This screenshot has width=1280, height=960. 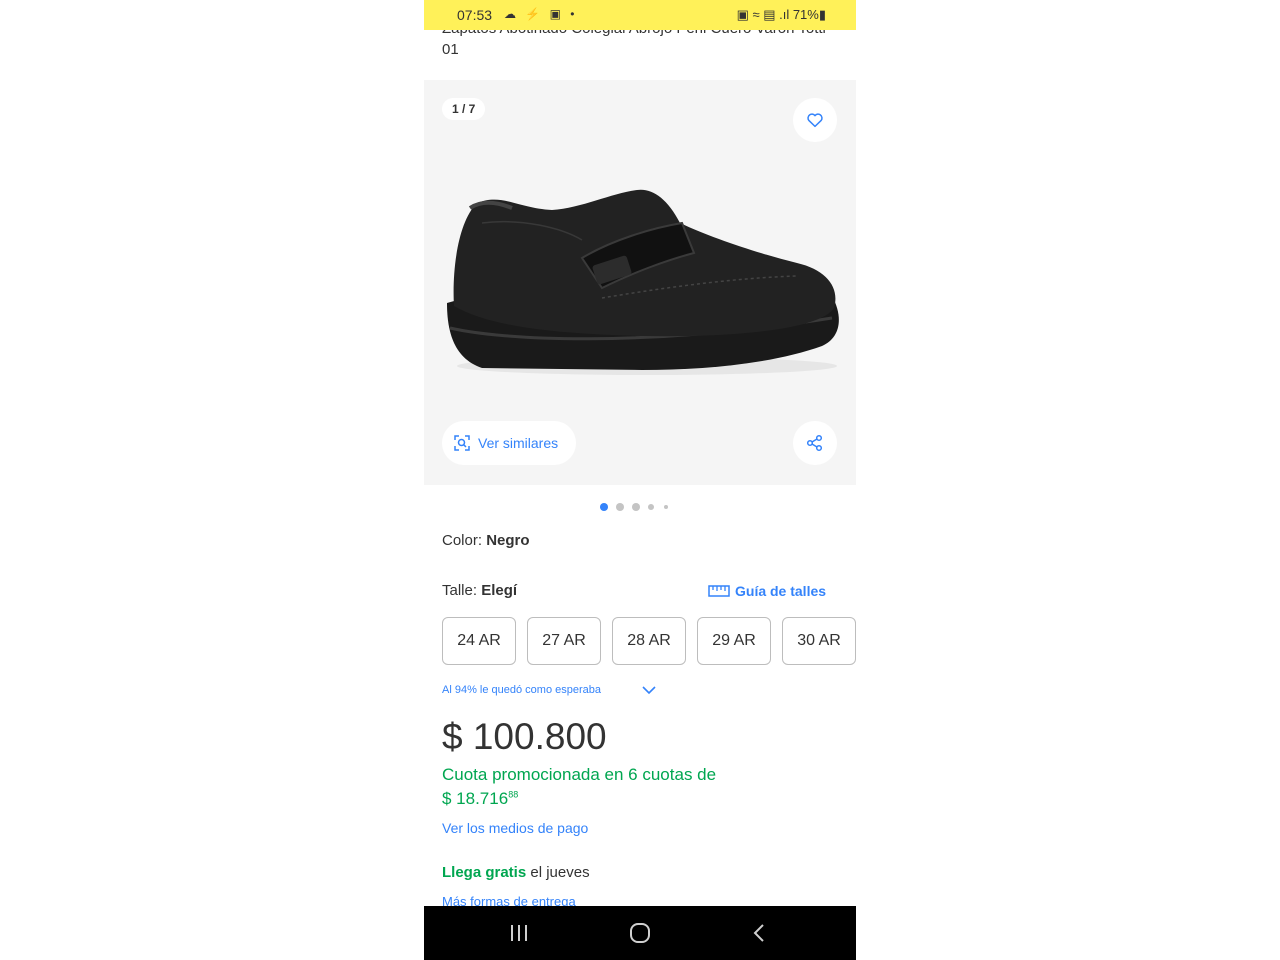 What do you see at coordinates (521, 690) in the screenshot?
I see `fit-feedback-text: Al 94% le quedó como esperaba` at bounding box center [521, 690].